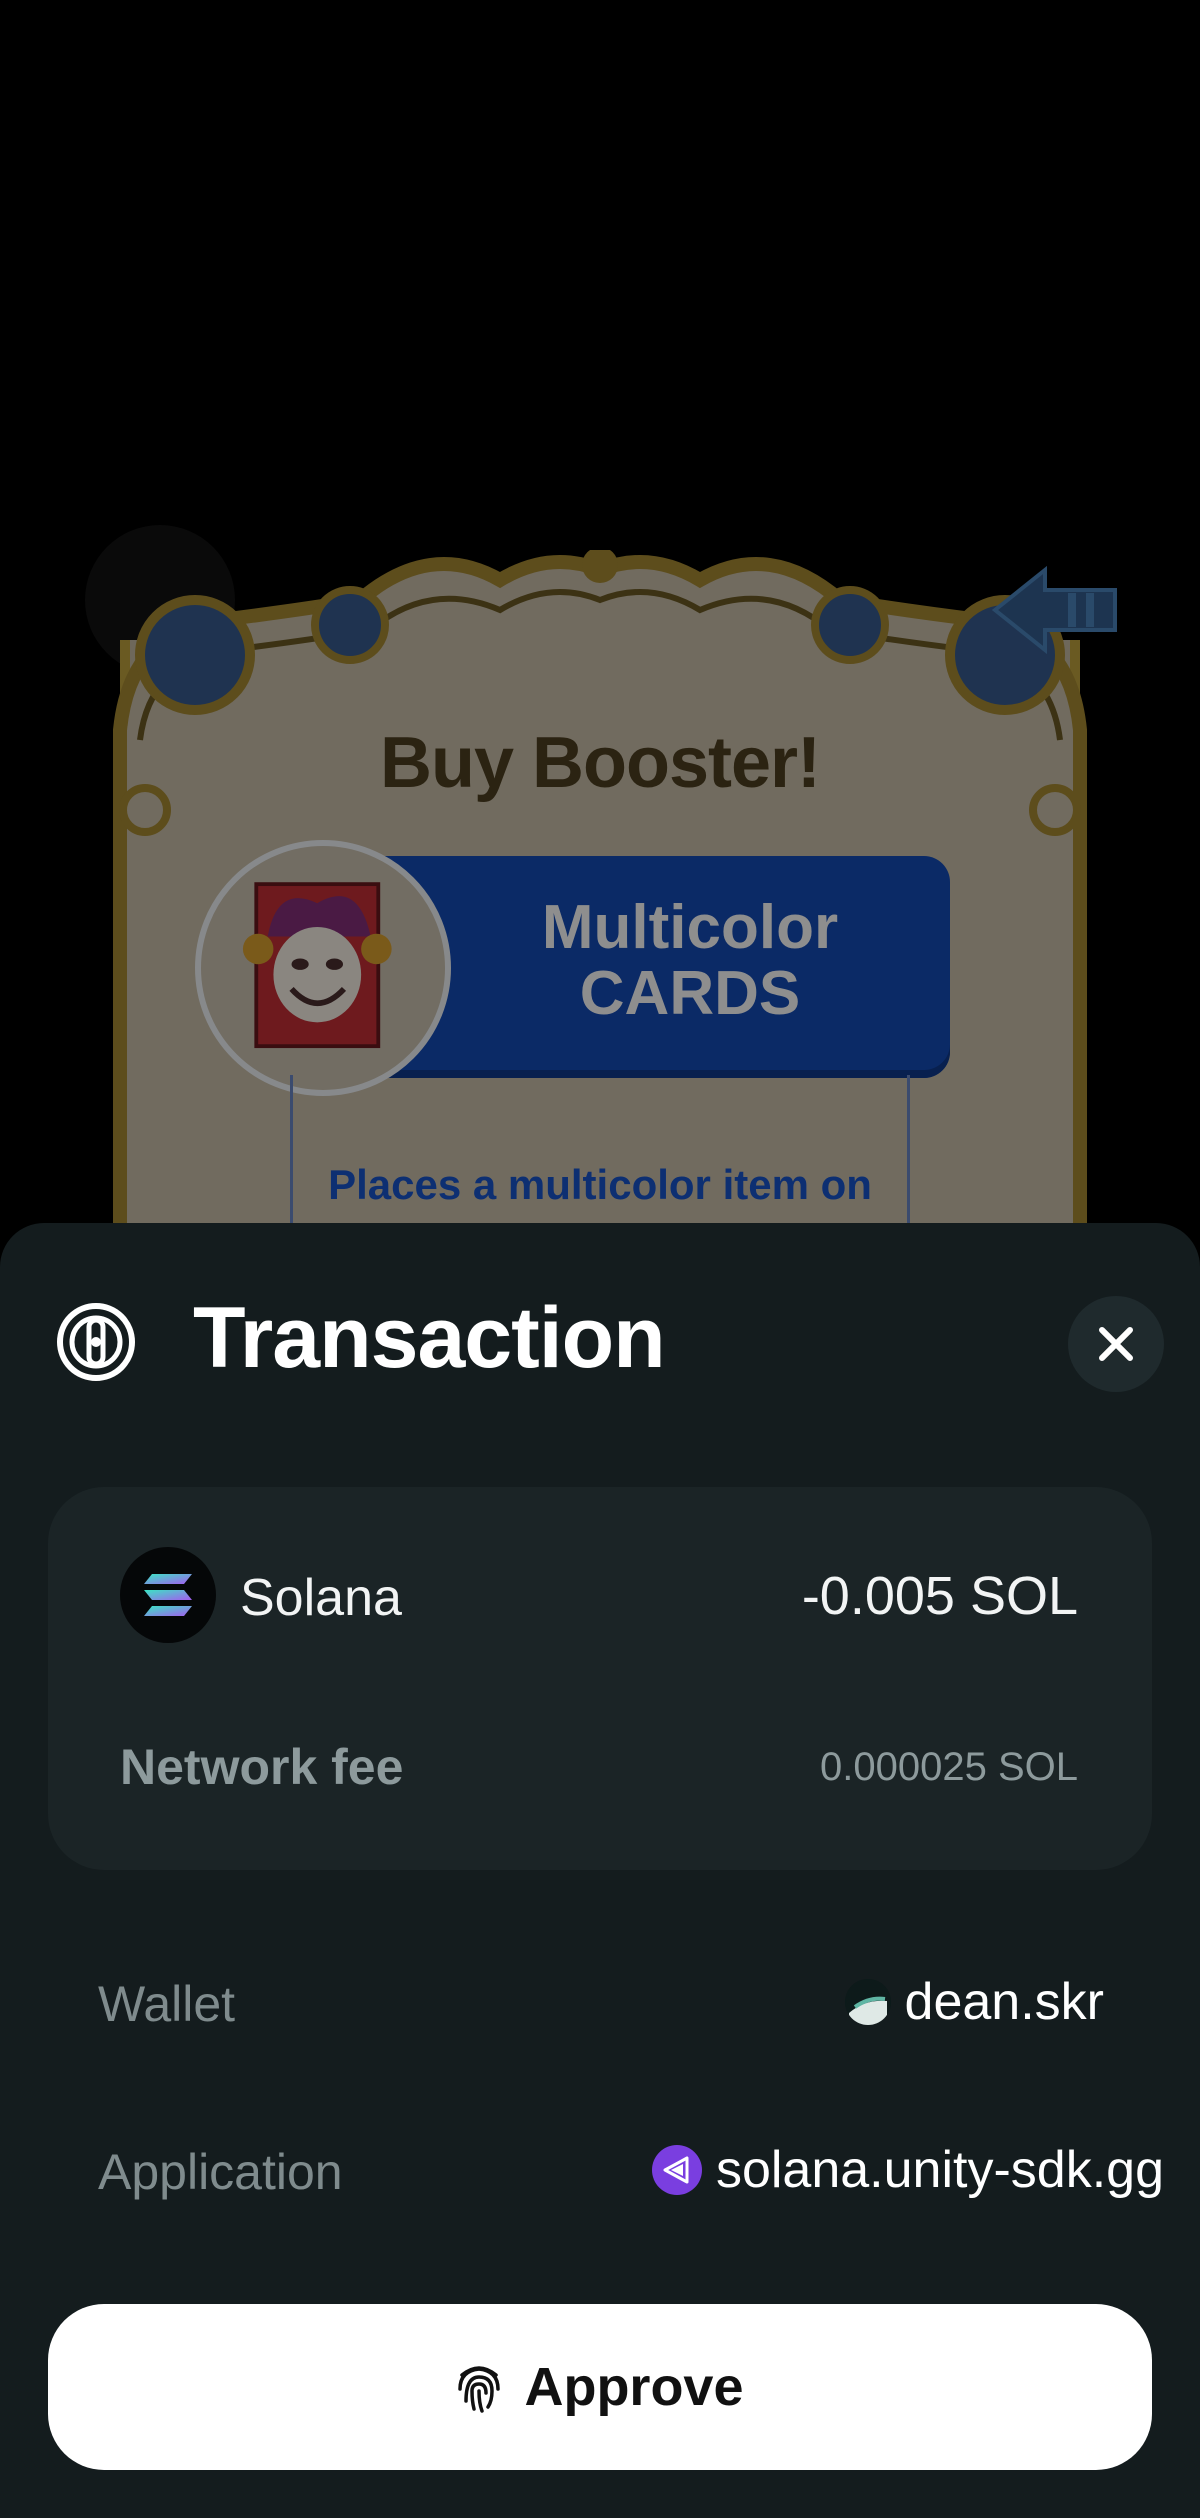  I want to click on network-fee-value: 0.000025 SOL, so click(949, 1767).